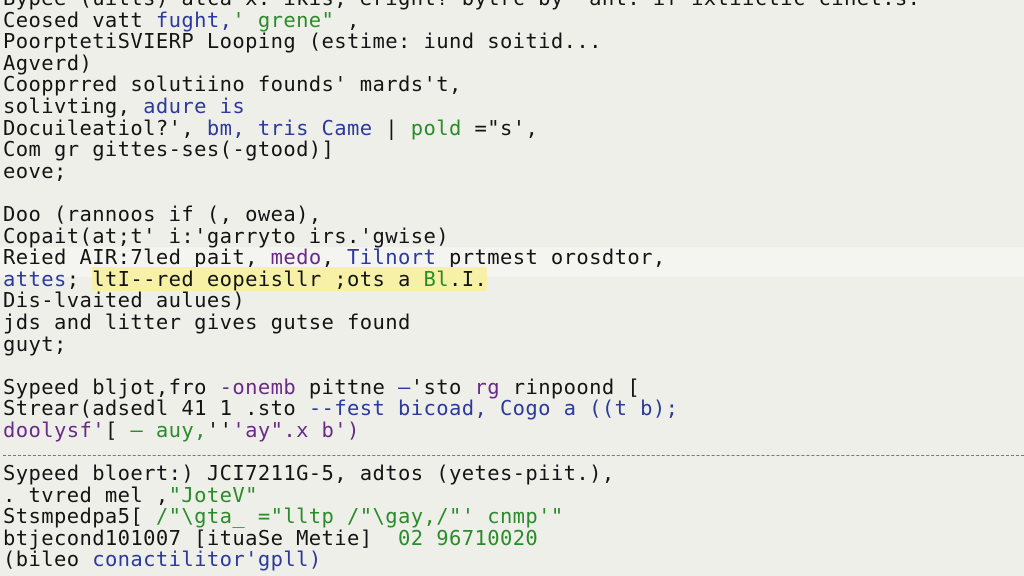 The height and width of the screenshot is (576, 1024). I want to click on line-text: Copait(at;t' i:'garryto irs.'gwise), so click(226, 235).